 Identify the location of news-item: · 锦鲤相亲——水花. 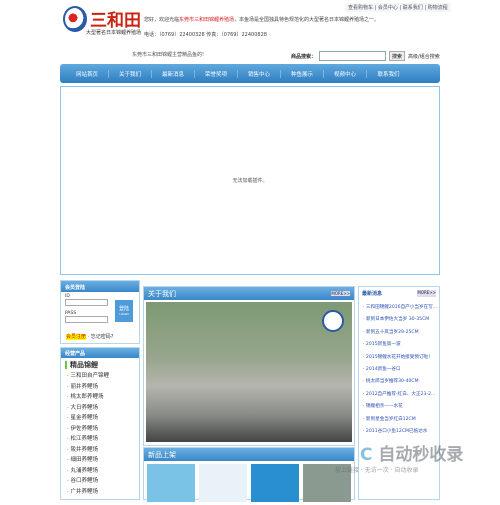
(401, 406).